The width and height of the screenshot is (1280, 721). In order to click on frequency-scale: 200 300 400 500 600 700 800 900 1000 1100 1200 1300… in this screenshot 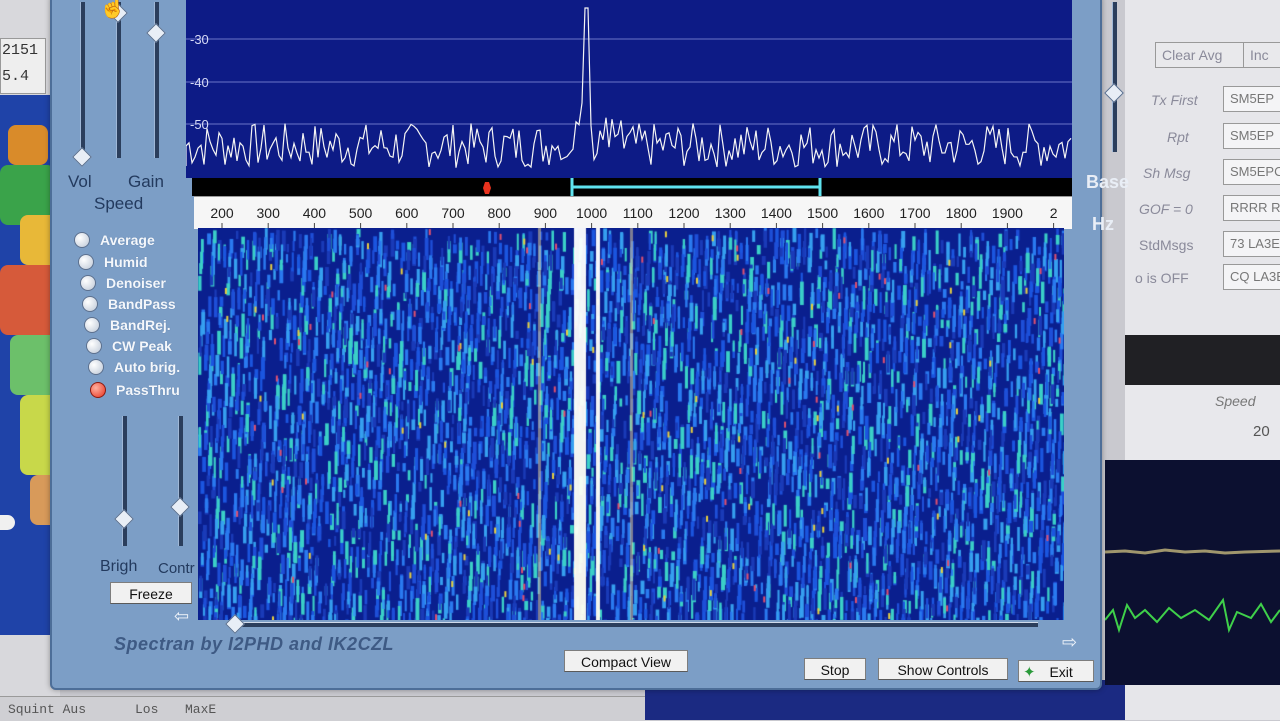, I will do `click(633, 212)`.